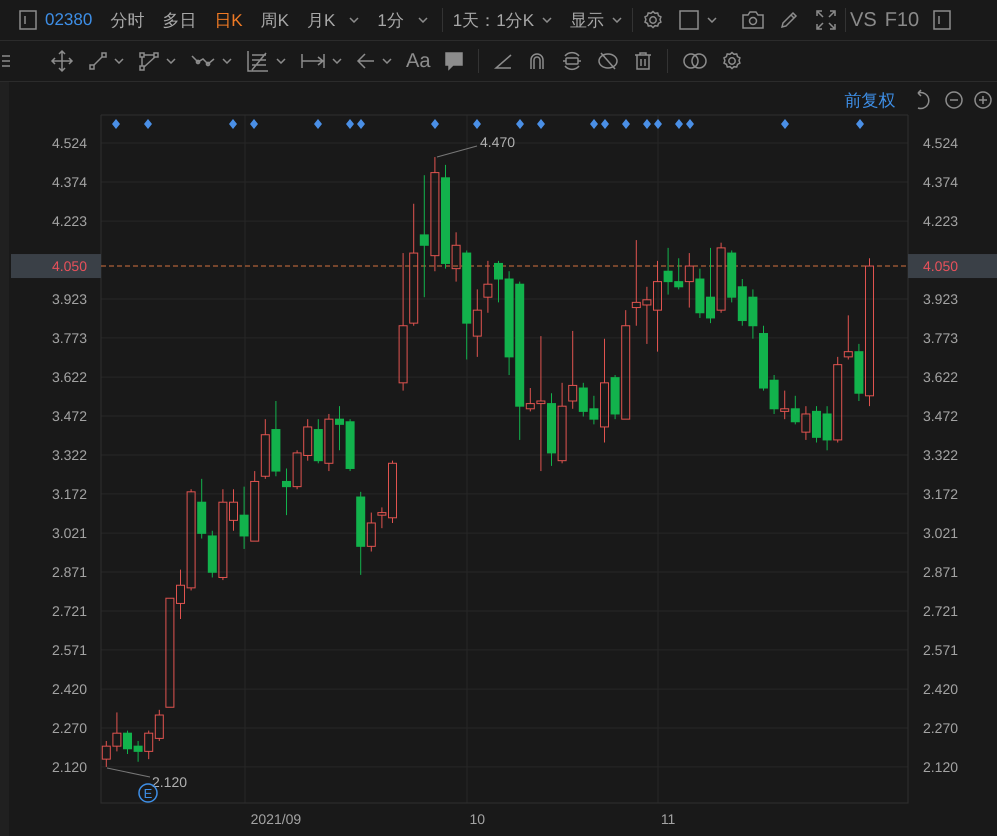 The width and height of the screenshot is (997, 836). What do you see at coordinates (653, 20) in the screenshot?
I see `settings-icon` at bounding box center [653, 20].